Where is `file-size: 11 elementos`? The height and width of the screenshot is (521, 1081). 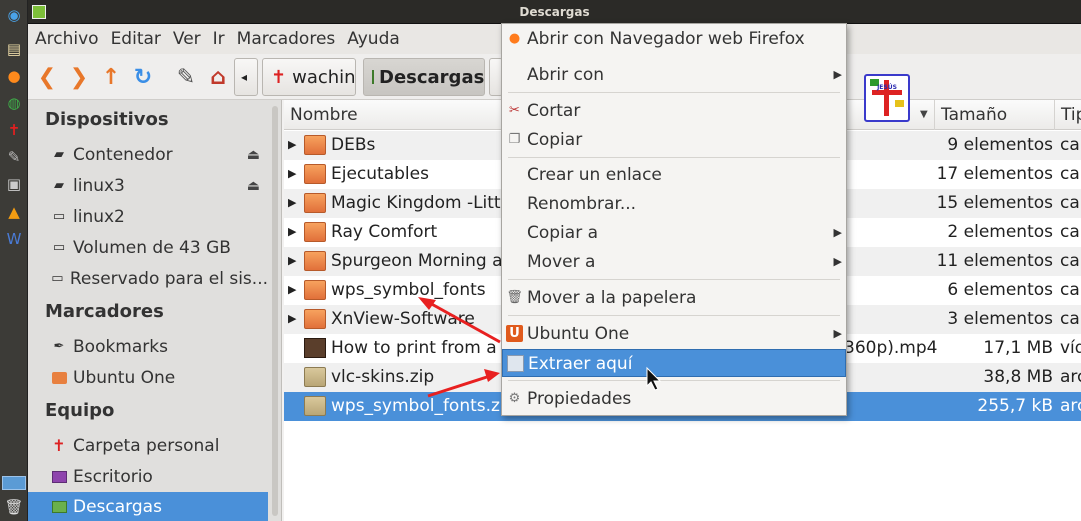
file-size: 11 elementos is located at coordinates (994, 261).